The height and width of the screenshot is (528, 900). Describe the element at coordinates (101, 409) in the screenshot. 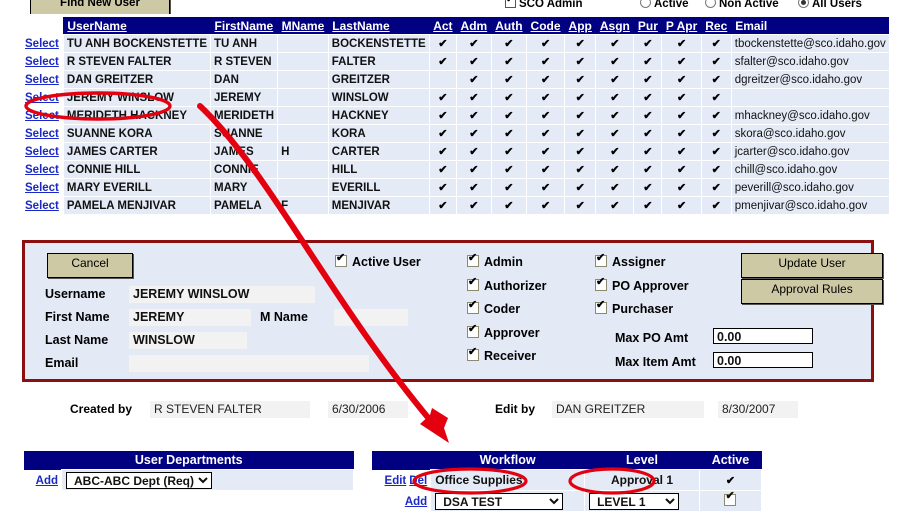

I see `created-by-label: Created by` at that location.